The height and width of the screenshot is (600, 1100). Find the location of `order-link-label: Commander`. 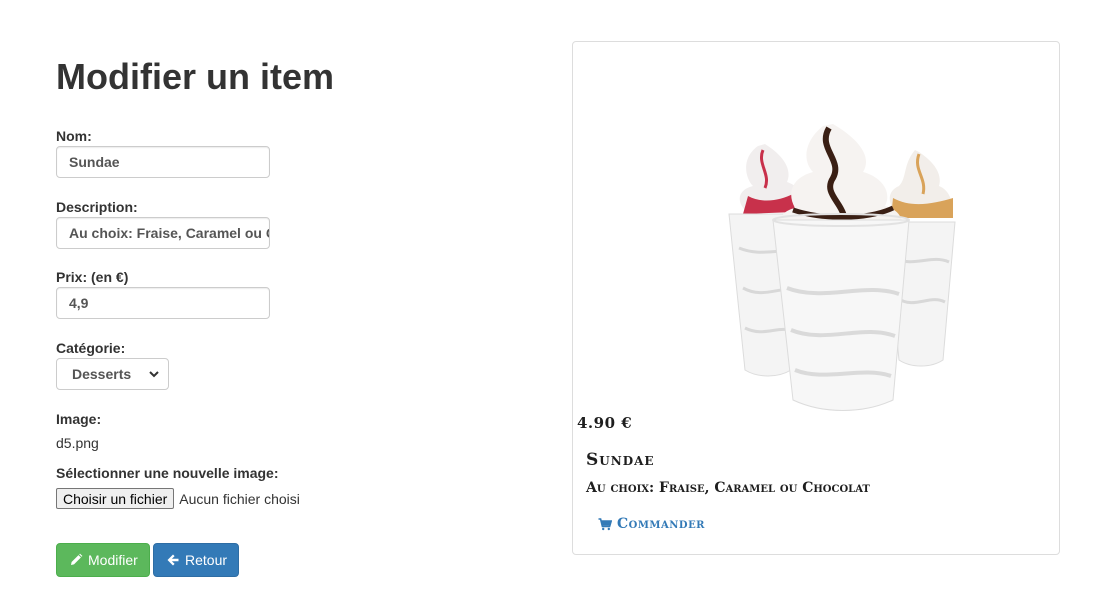

order-link-label: Commander is located at coordinates (661, 524).